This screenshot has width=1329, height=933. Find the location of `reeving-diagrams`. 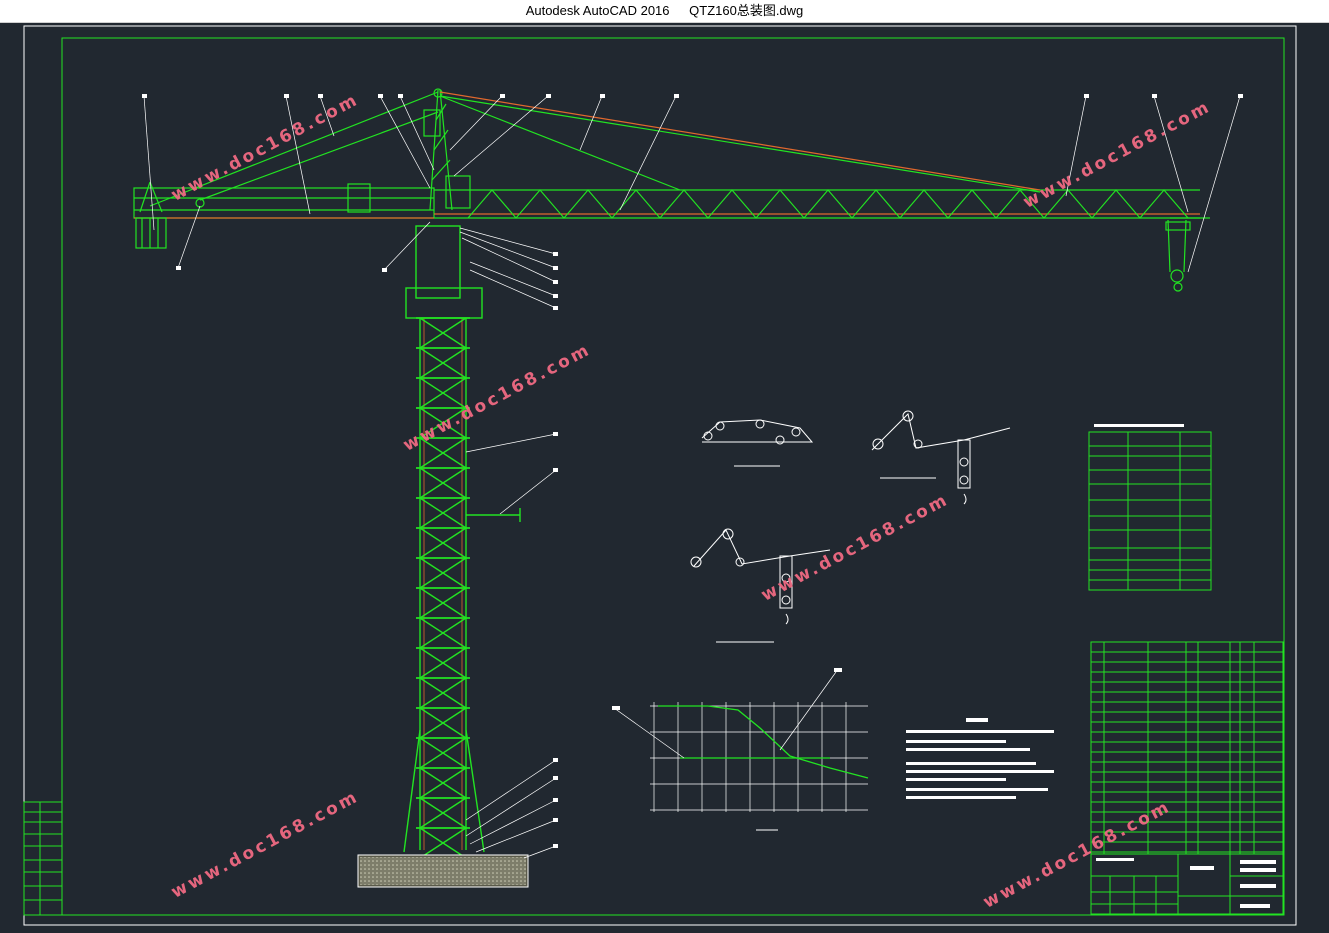

reeving-diagrams is located at coordinates (850, 526).